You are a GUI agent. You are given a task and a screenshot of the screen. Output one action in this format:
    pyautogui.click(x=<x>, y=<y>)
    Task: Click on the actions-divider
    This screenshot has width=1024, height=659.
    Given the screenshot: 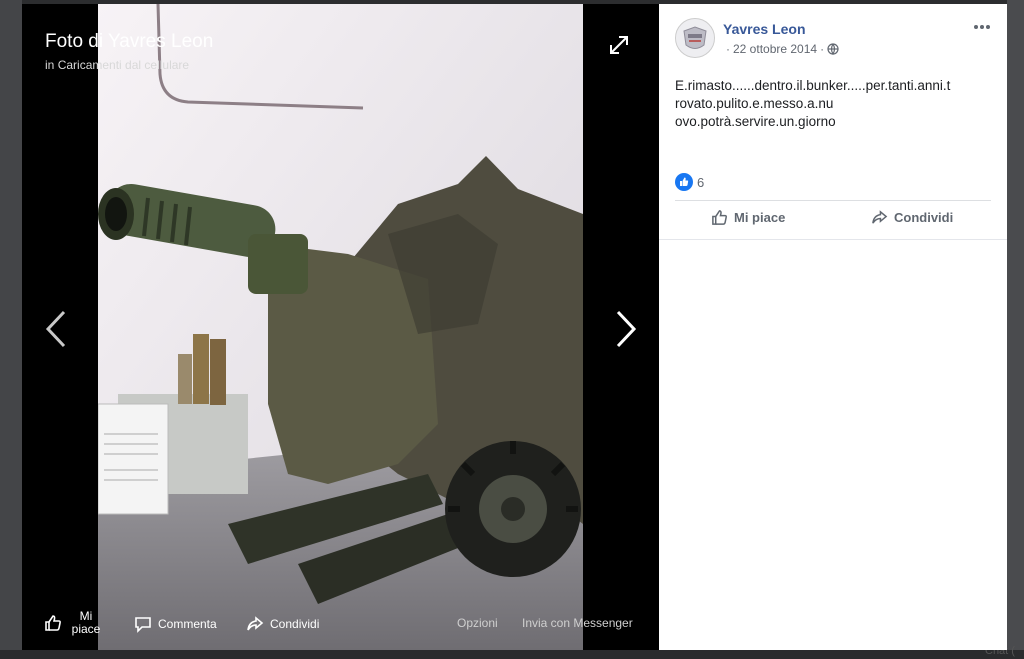 What is the action you would take?
    pyautogui.click(x=833, y=200)
    